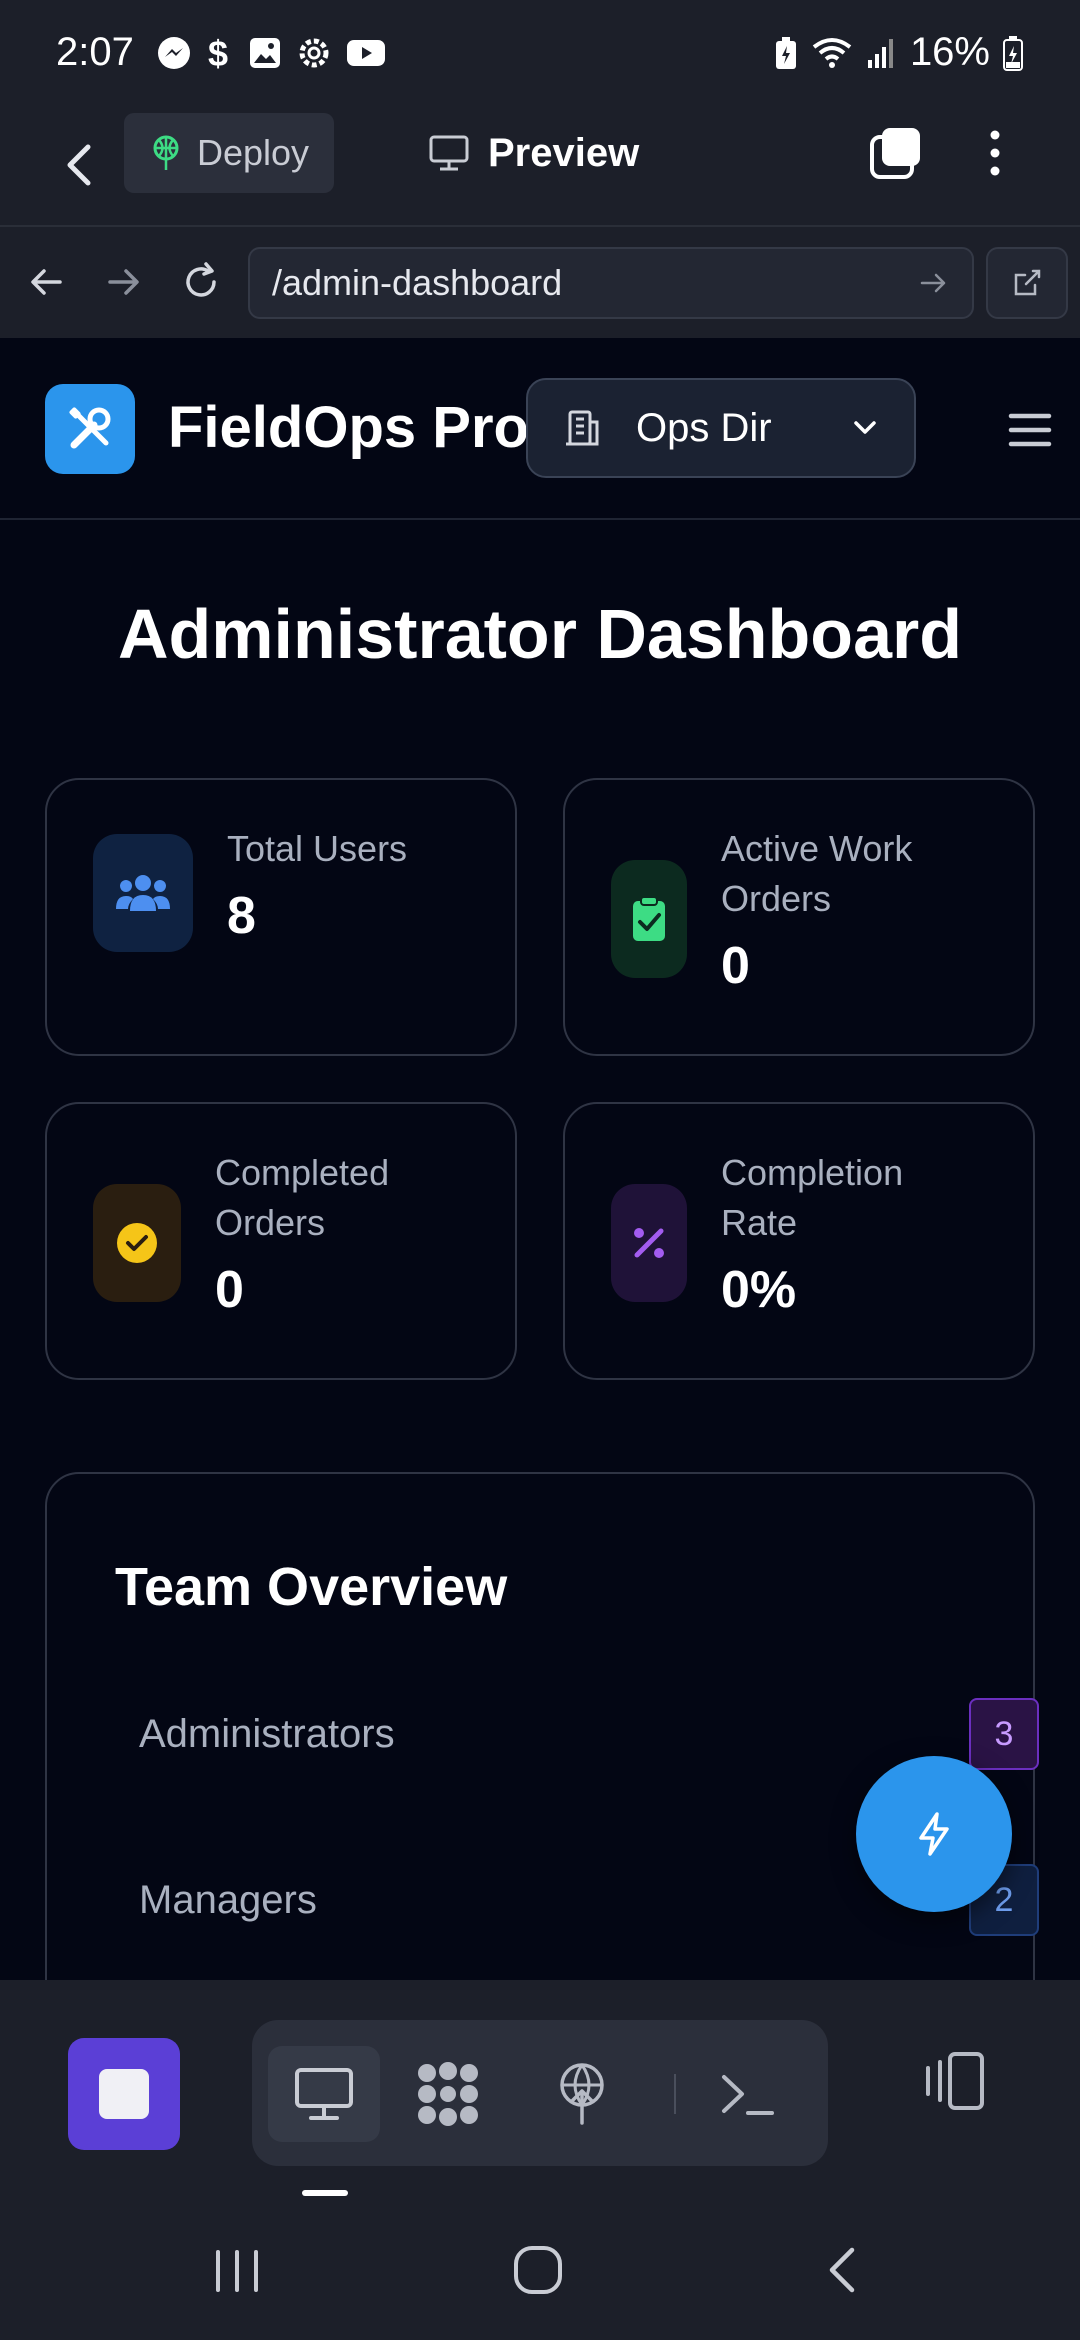  Describe the element at coordinates (311, 1587) in the screenshot. I see `team-overview-title: Team Overview` at that location.